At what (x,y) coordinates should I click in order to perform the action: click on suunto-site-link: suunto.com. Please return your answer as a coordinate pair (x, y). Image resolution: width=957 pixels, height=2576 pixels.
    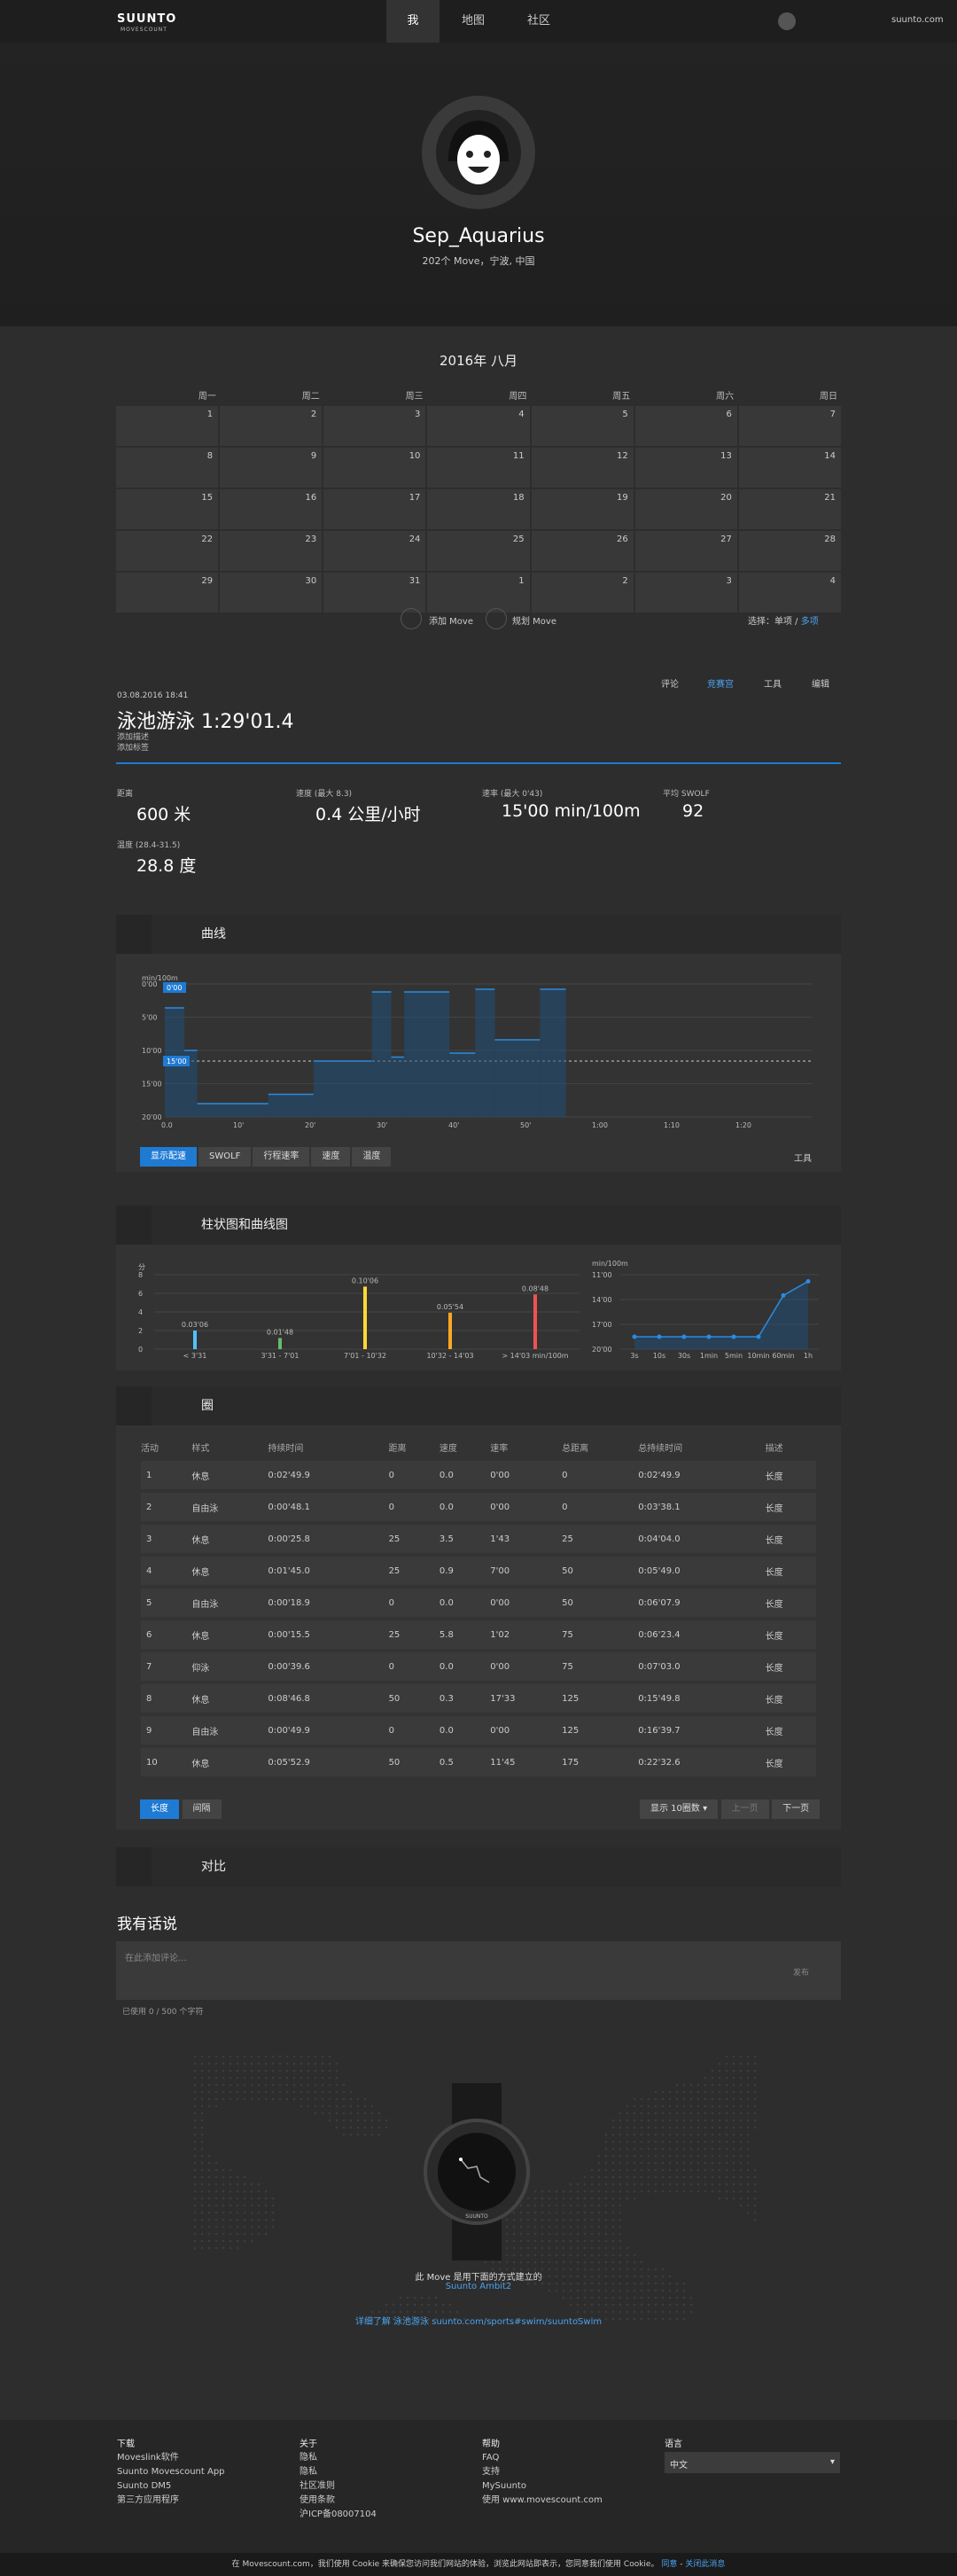
    Looking at the image, I should click on (917, 20).